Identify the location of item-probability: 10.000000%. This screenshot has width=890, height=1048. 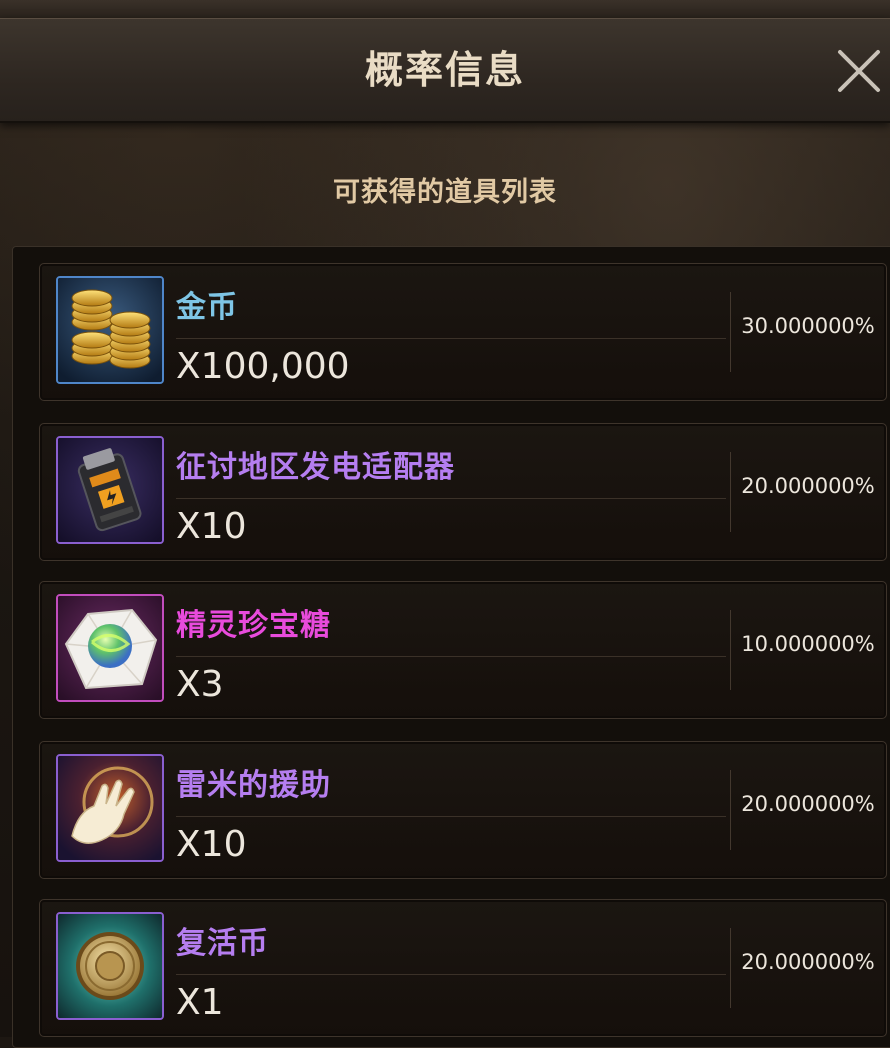
(808, 644).